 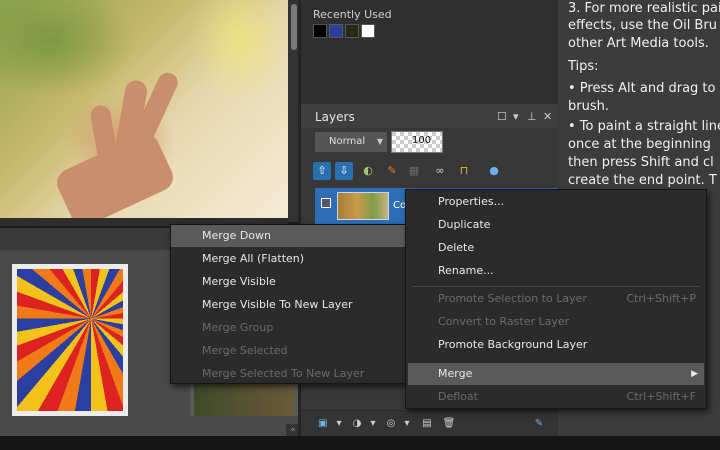 What do you see at coordinates (513, 344) in the screenshot?
I see `menu-item-label: Promote Background Layer` at bounding box center [513, 344].